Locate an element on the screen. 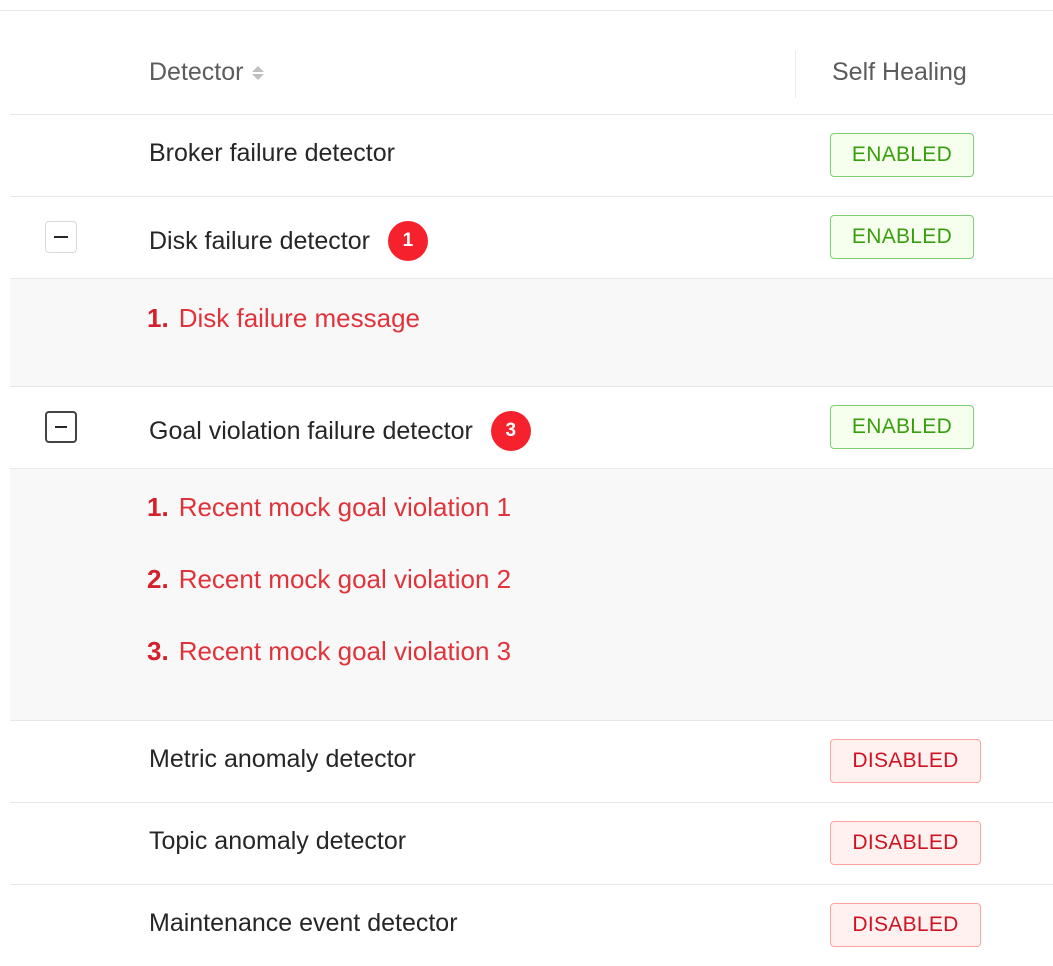  table-row: Broker failure detector ENABLED is located at coordinates (531, 156).